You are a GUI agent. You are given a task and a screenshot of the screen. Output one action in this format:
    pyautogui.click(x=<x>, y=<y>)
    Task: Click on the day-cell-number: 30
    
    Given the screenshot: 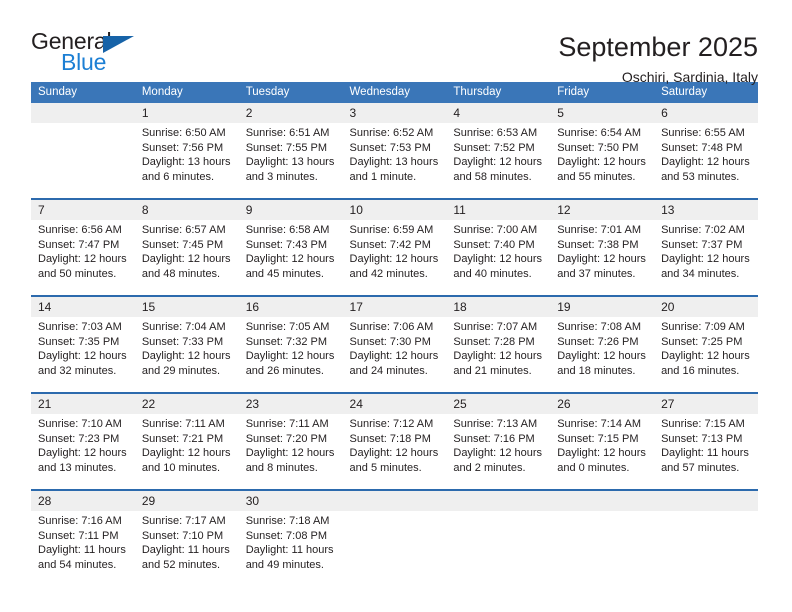 What is the action you would take?
    pyautogui.click(x=290, y=500)
    